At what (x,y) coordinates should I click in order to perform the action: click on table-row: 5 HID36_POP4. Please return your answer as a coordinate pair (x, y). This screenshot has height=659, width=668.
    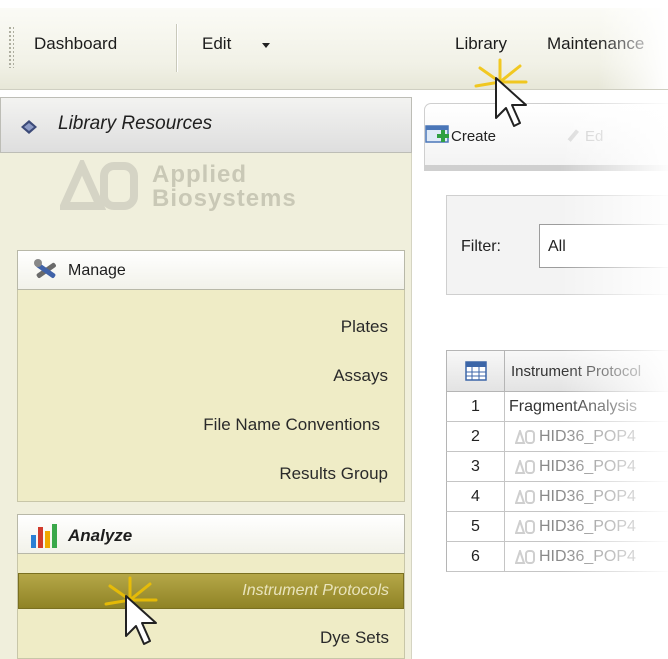
    Looking at the image, I should click on (557, 527).